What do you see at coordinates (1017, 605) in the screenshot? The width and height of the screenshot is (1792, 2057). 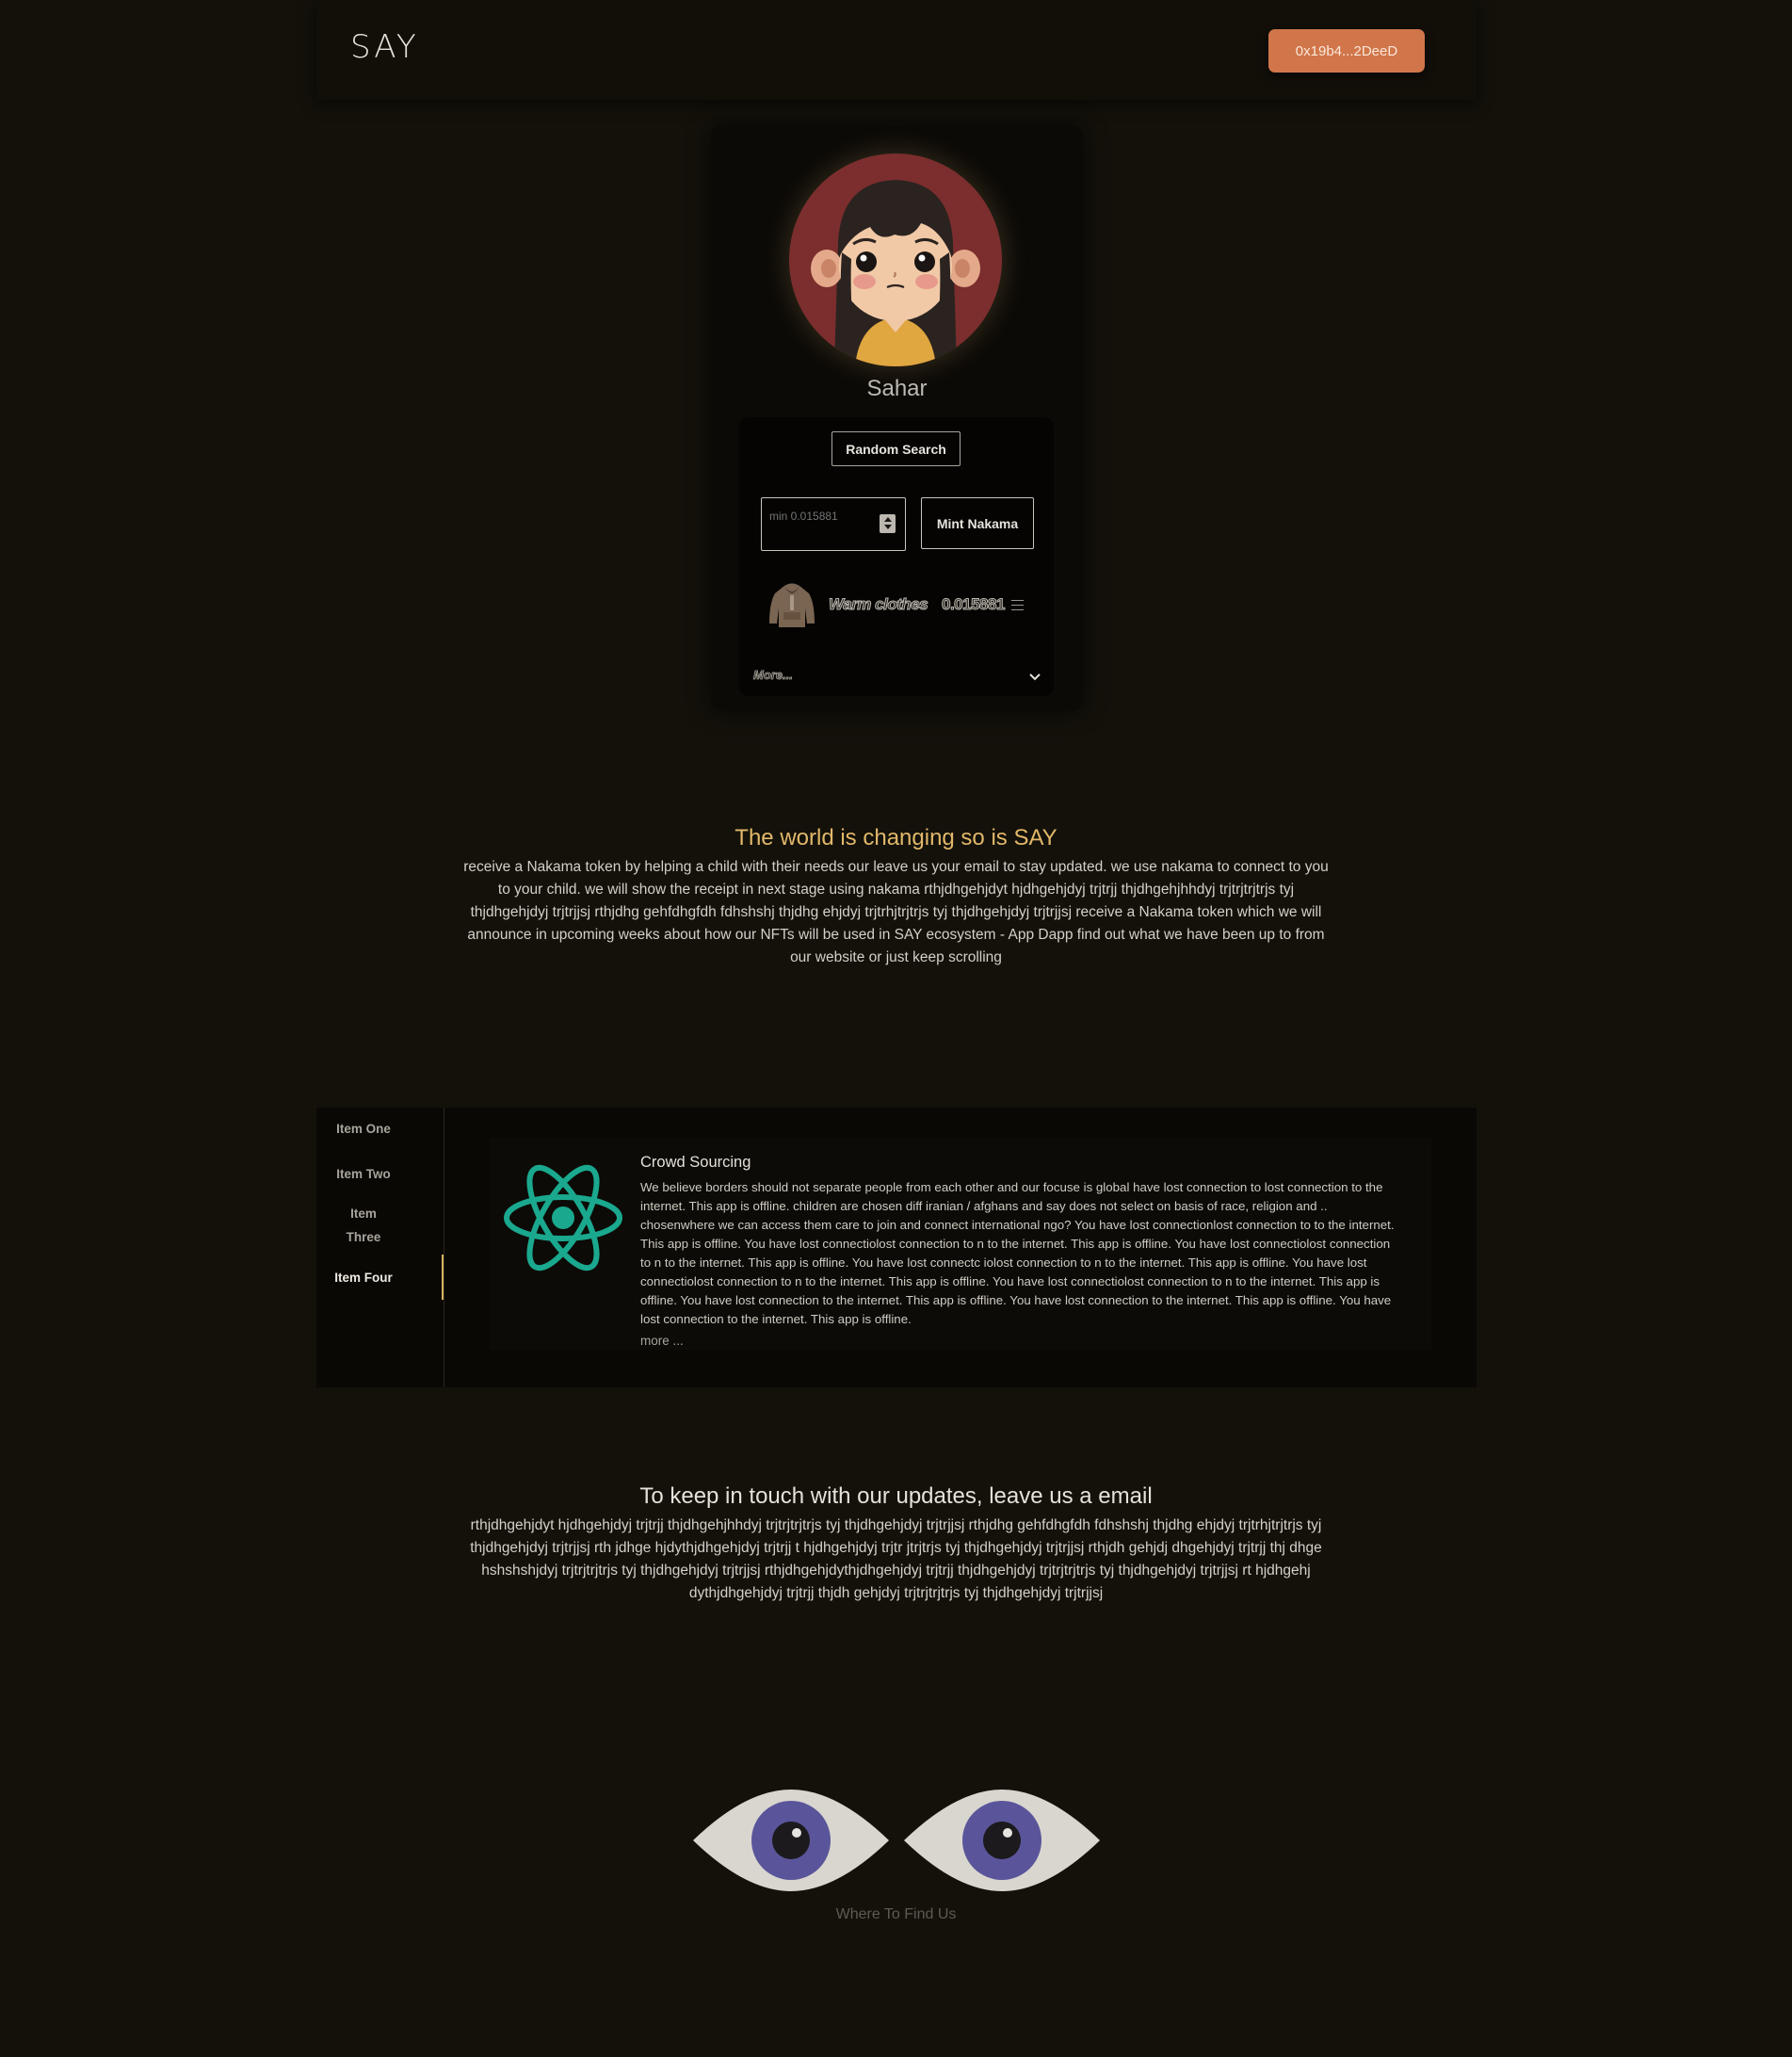 I see `menu-icon` at bounding box center [1017, 605].